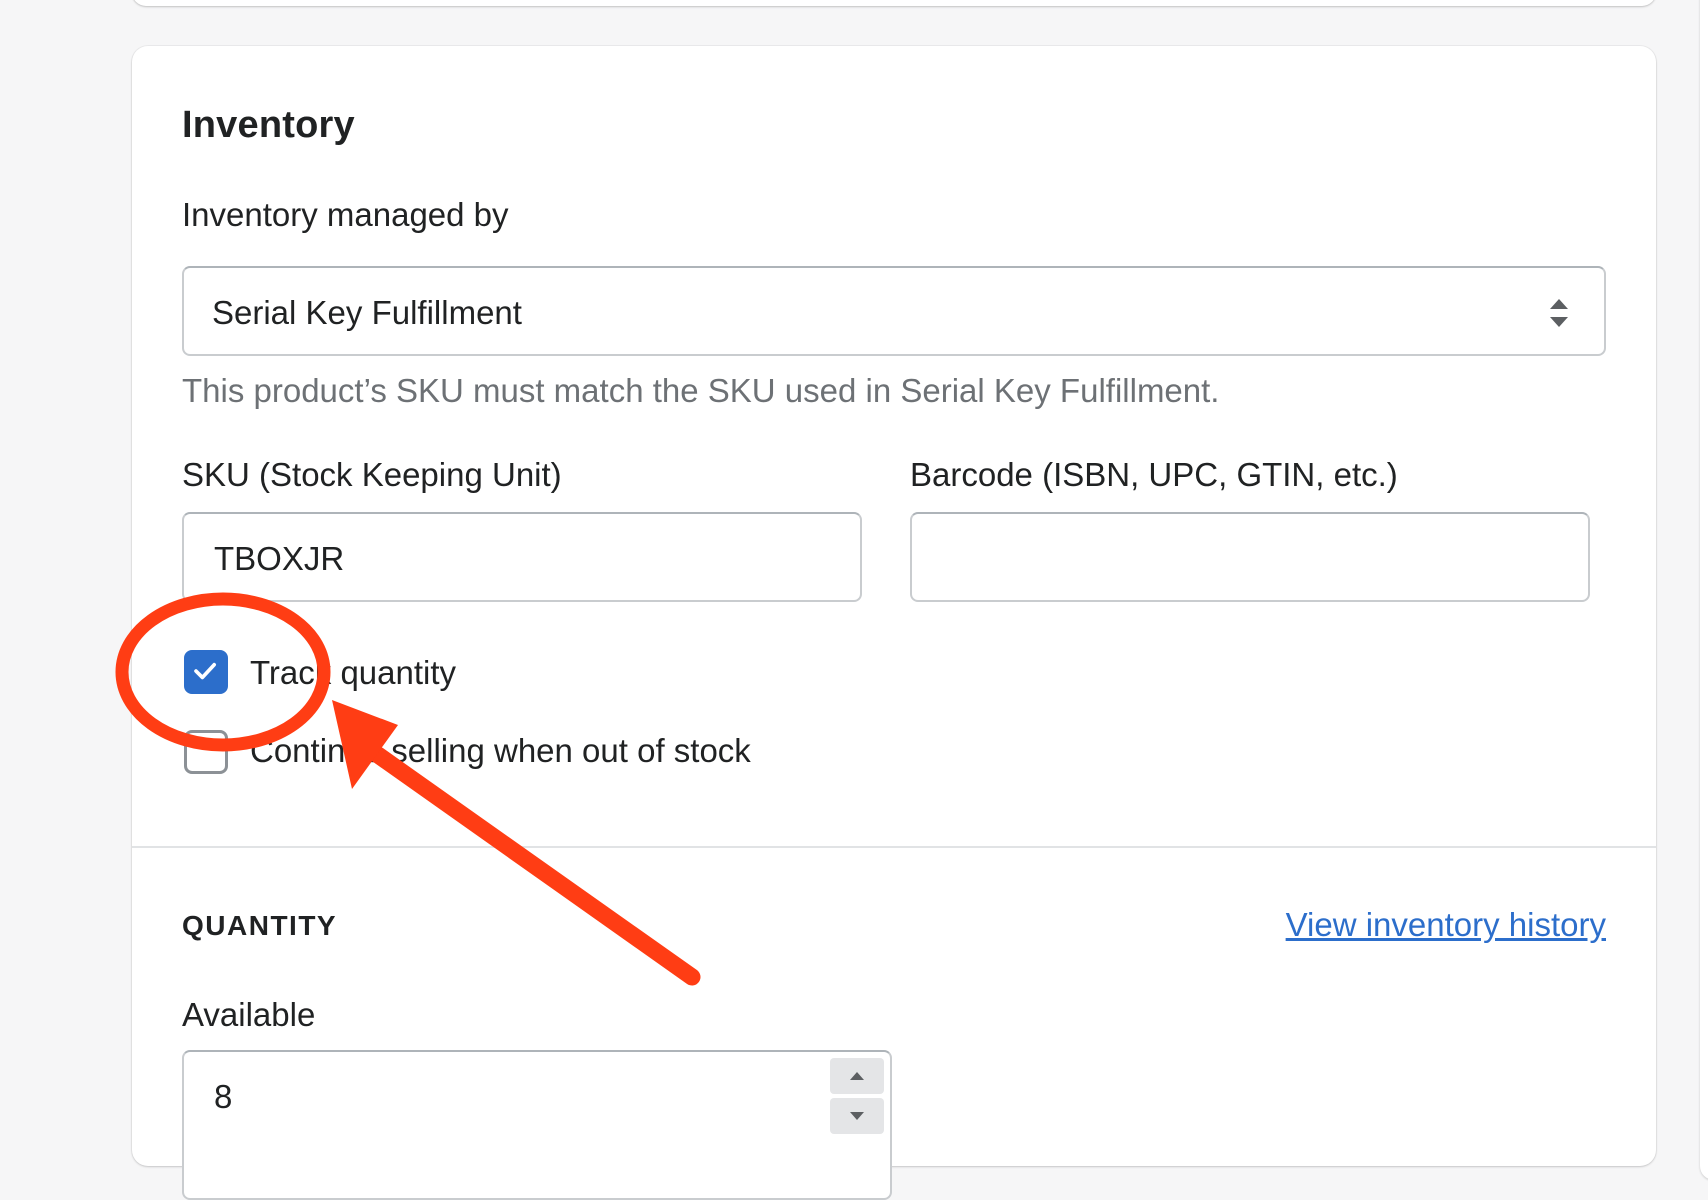 Image resolution: width=1708 pixels, height=1200 pixels. I want to click on managed-by-select: Serial Key Fulfillment, so click(894, 311).